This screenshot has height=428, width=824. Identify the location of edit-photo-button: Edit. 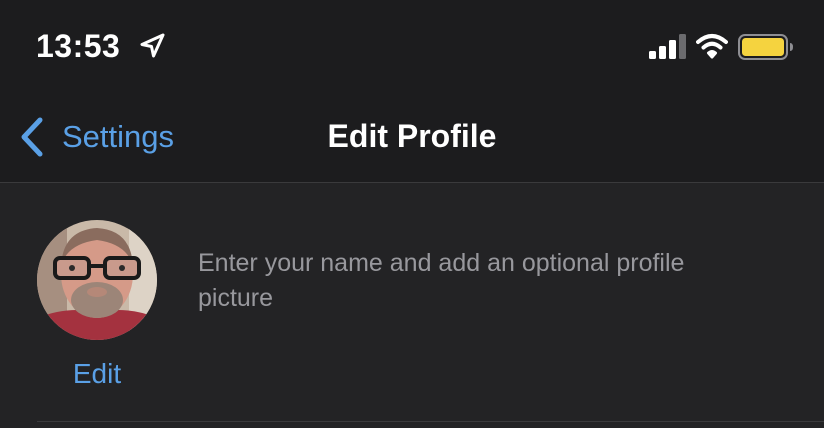
(97, 374).